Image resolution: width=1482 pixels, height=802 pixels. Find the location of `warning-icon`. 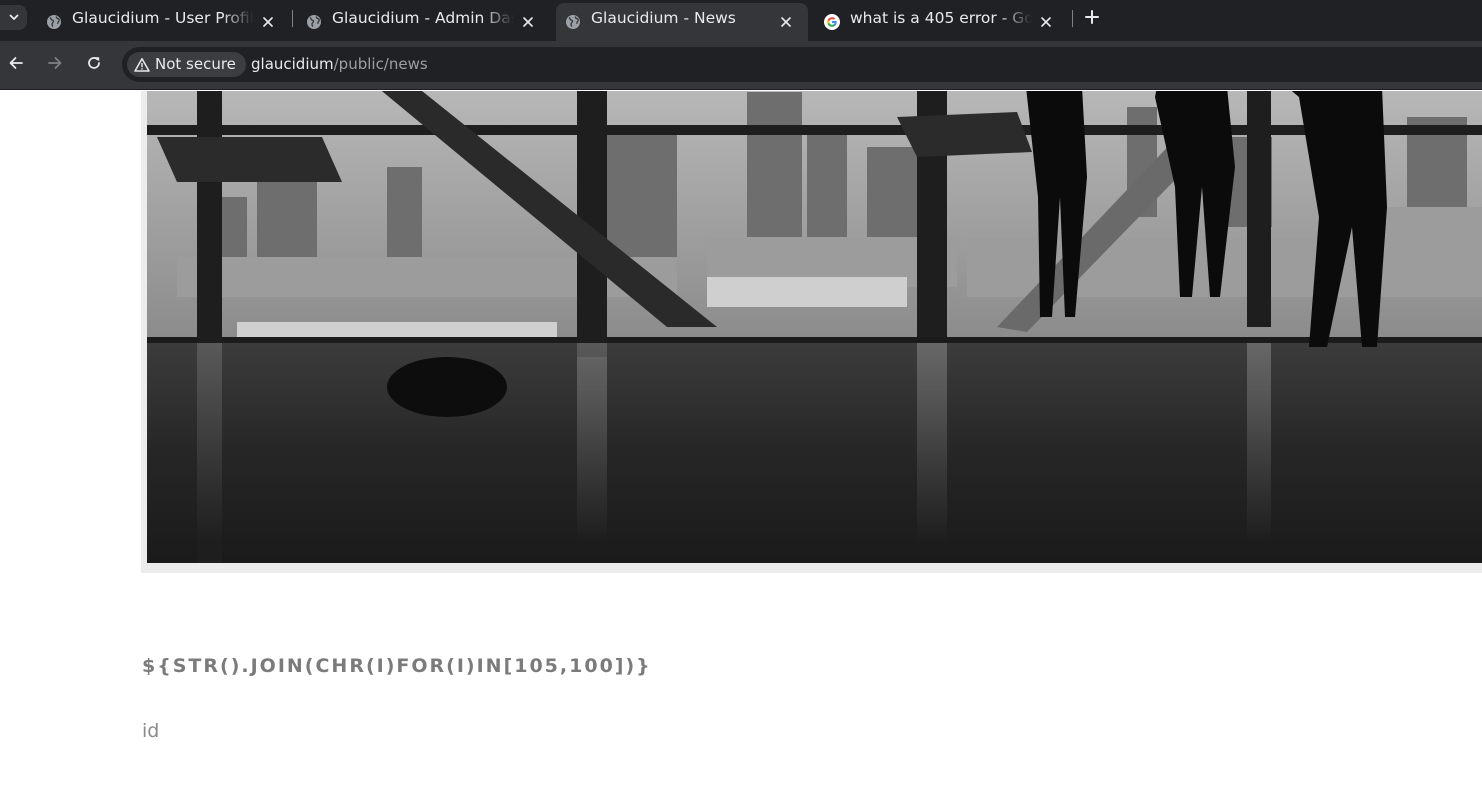

warning-icon is located at coordinates (142, 64).